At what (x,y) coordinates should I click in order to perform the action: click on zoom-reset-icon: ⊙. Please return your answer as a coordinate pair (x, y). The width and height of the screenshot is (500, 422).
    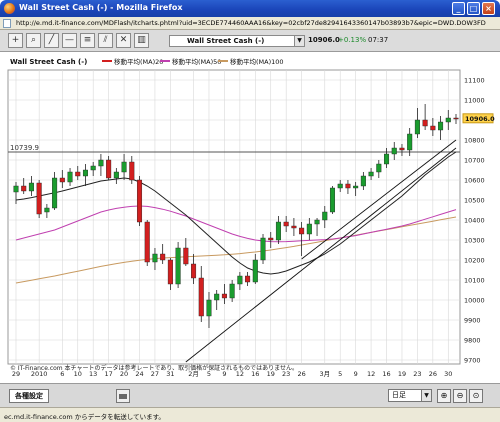
    Looking at the image, I should click on (476, 396).